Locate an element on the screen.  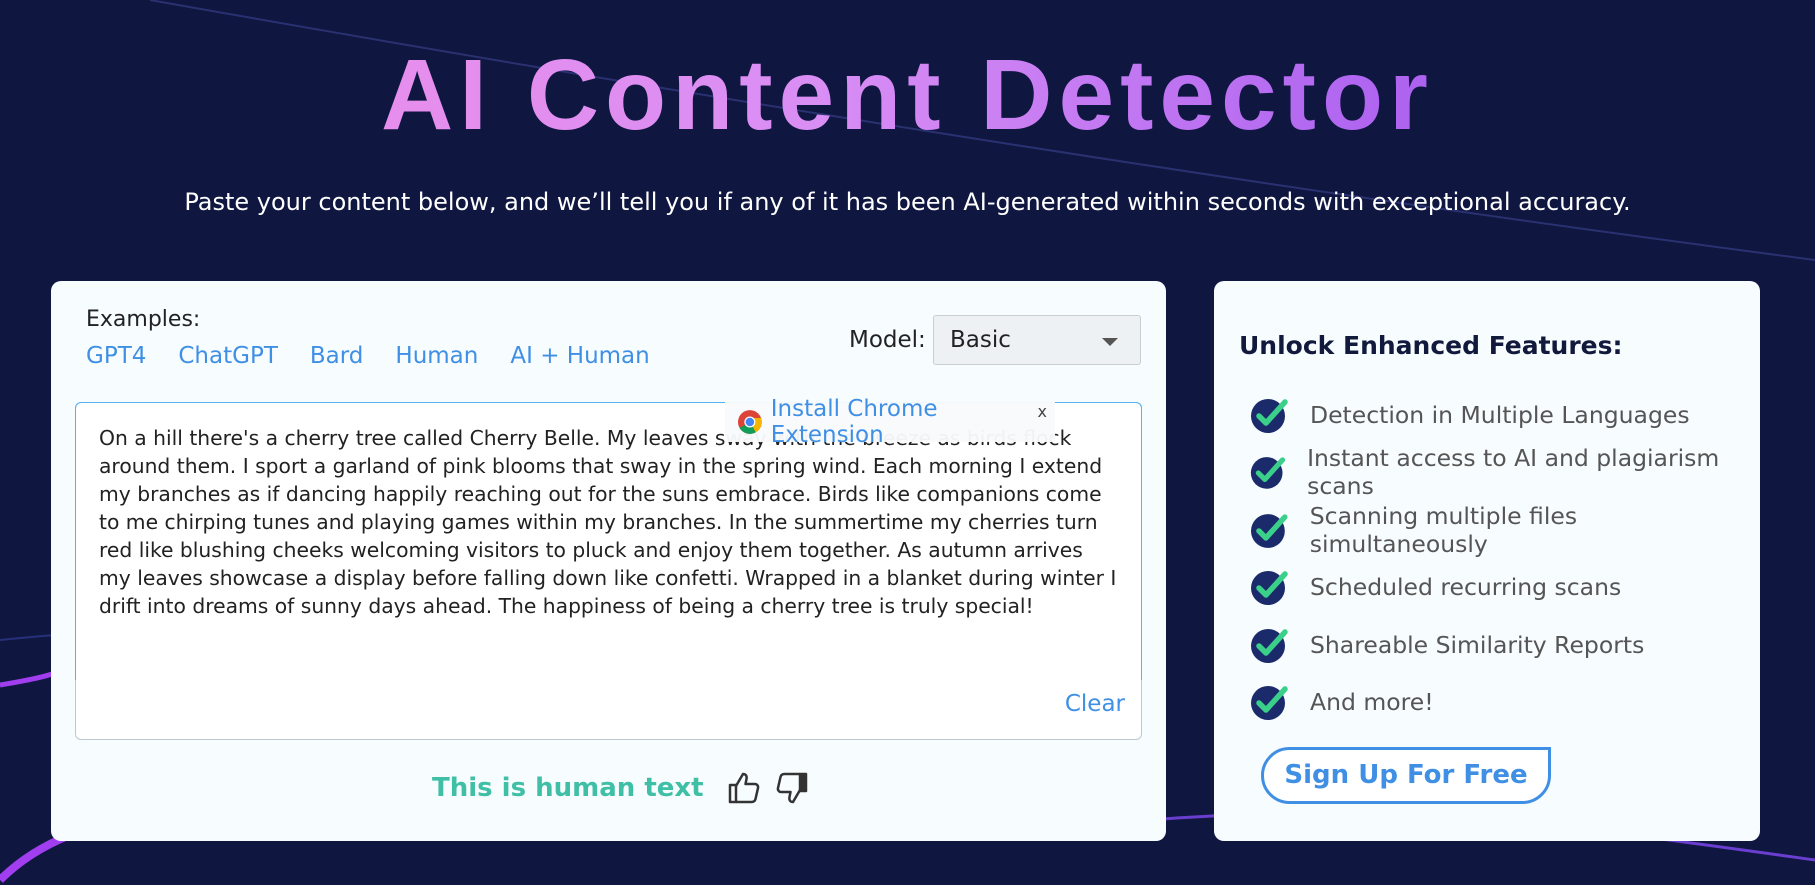
feature-item: Shareable Similarity Reports is located at coordinates (1504, 645).